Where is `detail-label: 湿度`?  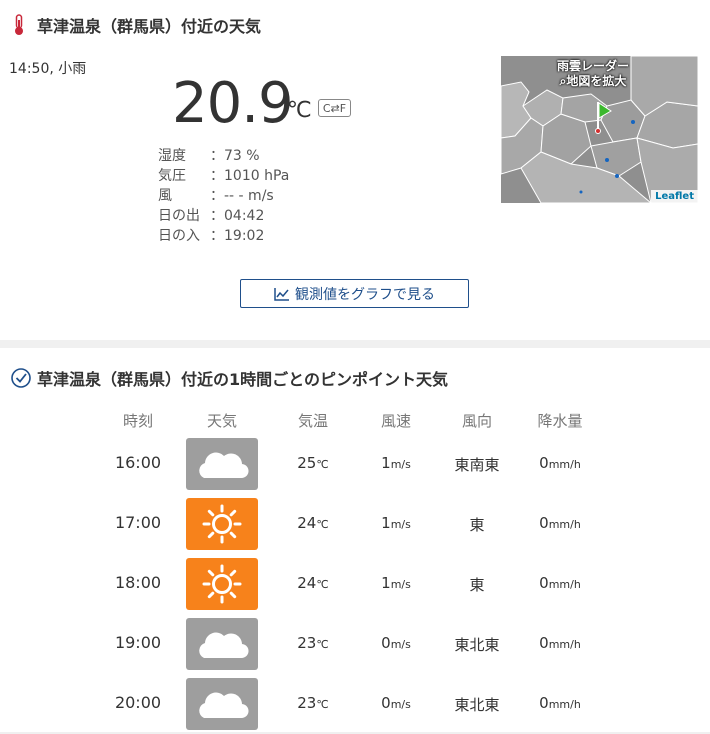
detail-label: 湿度 is located at coordinates (172, 156).